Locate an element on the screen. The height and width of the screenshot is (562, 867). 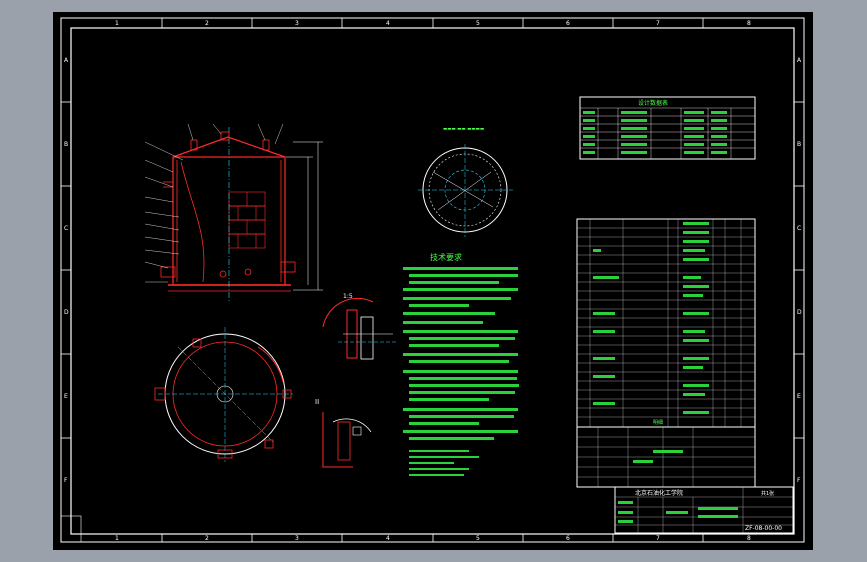
zone-left-f: F is located at coordinates (66, 480).